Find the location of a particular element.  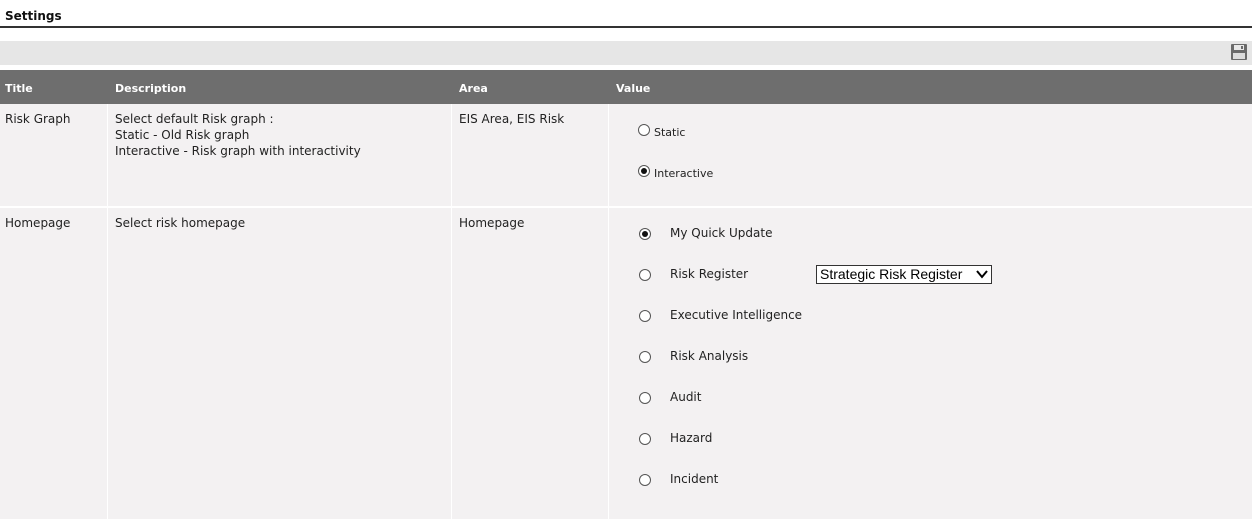

radio-label-my-quick-update: My Quick Update is located at coordinates (721, 233).